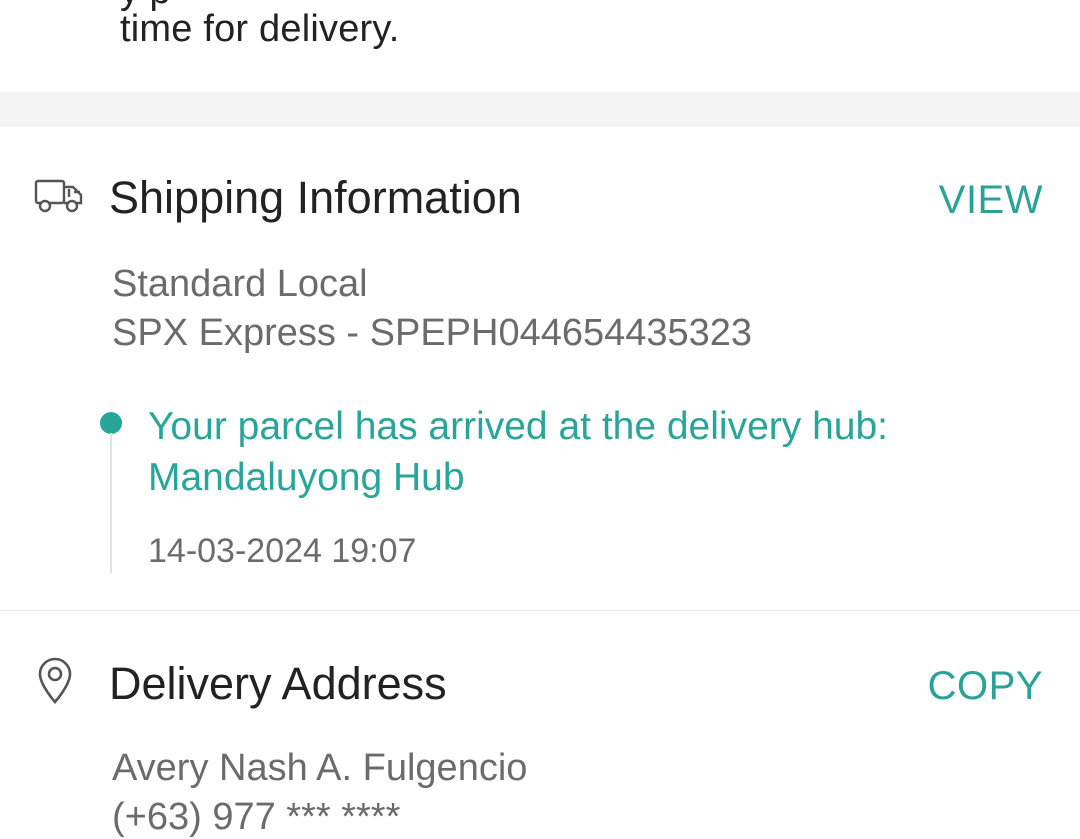  Describe the element at coordinates (540, 46) in the screenshot. I see `delivery-note: y p time for delivery.` at that location.